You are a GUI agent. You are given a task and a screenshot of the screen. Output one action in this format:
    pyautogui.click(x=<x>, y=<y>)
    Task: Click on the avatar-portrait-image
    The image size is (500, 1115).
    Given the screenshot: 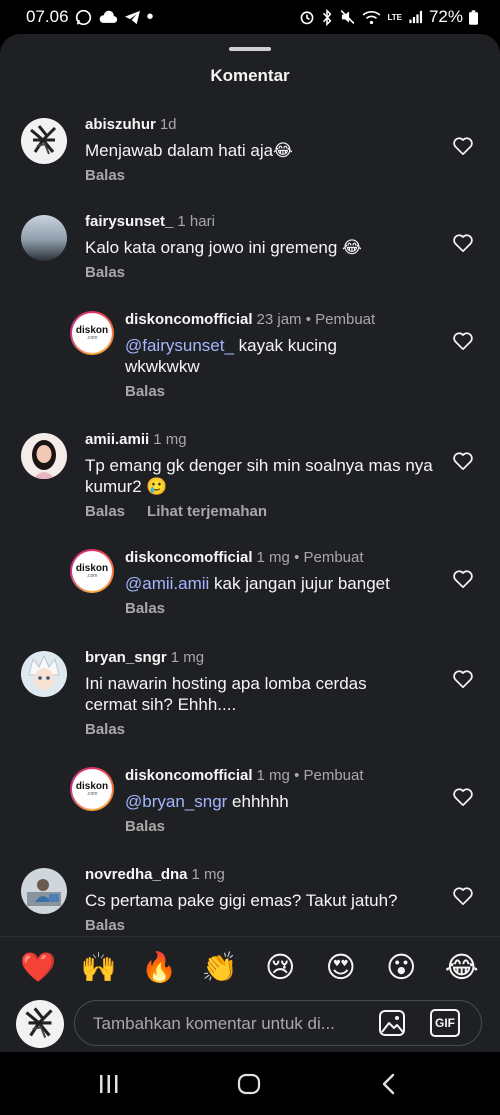 What is the action you would take?
    pyautogui.click(x=44, y=459)
    